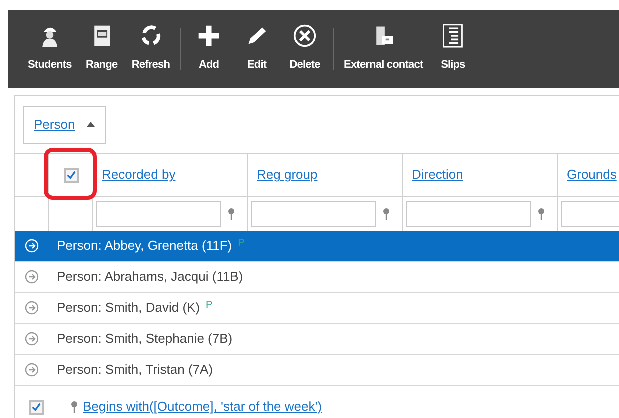 This screenshot has height=418, width=619. Describe the element at coordinates (209, 36) in the screenshot. I see `plus-icon` at that location.